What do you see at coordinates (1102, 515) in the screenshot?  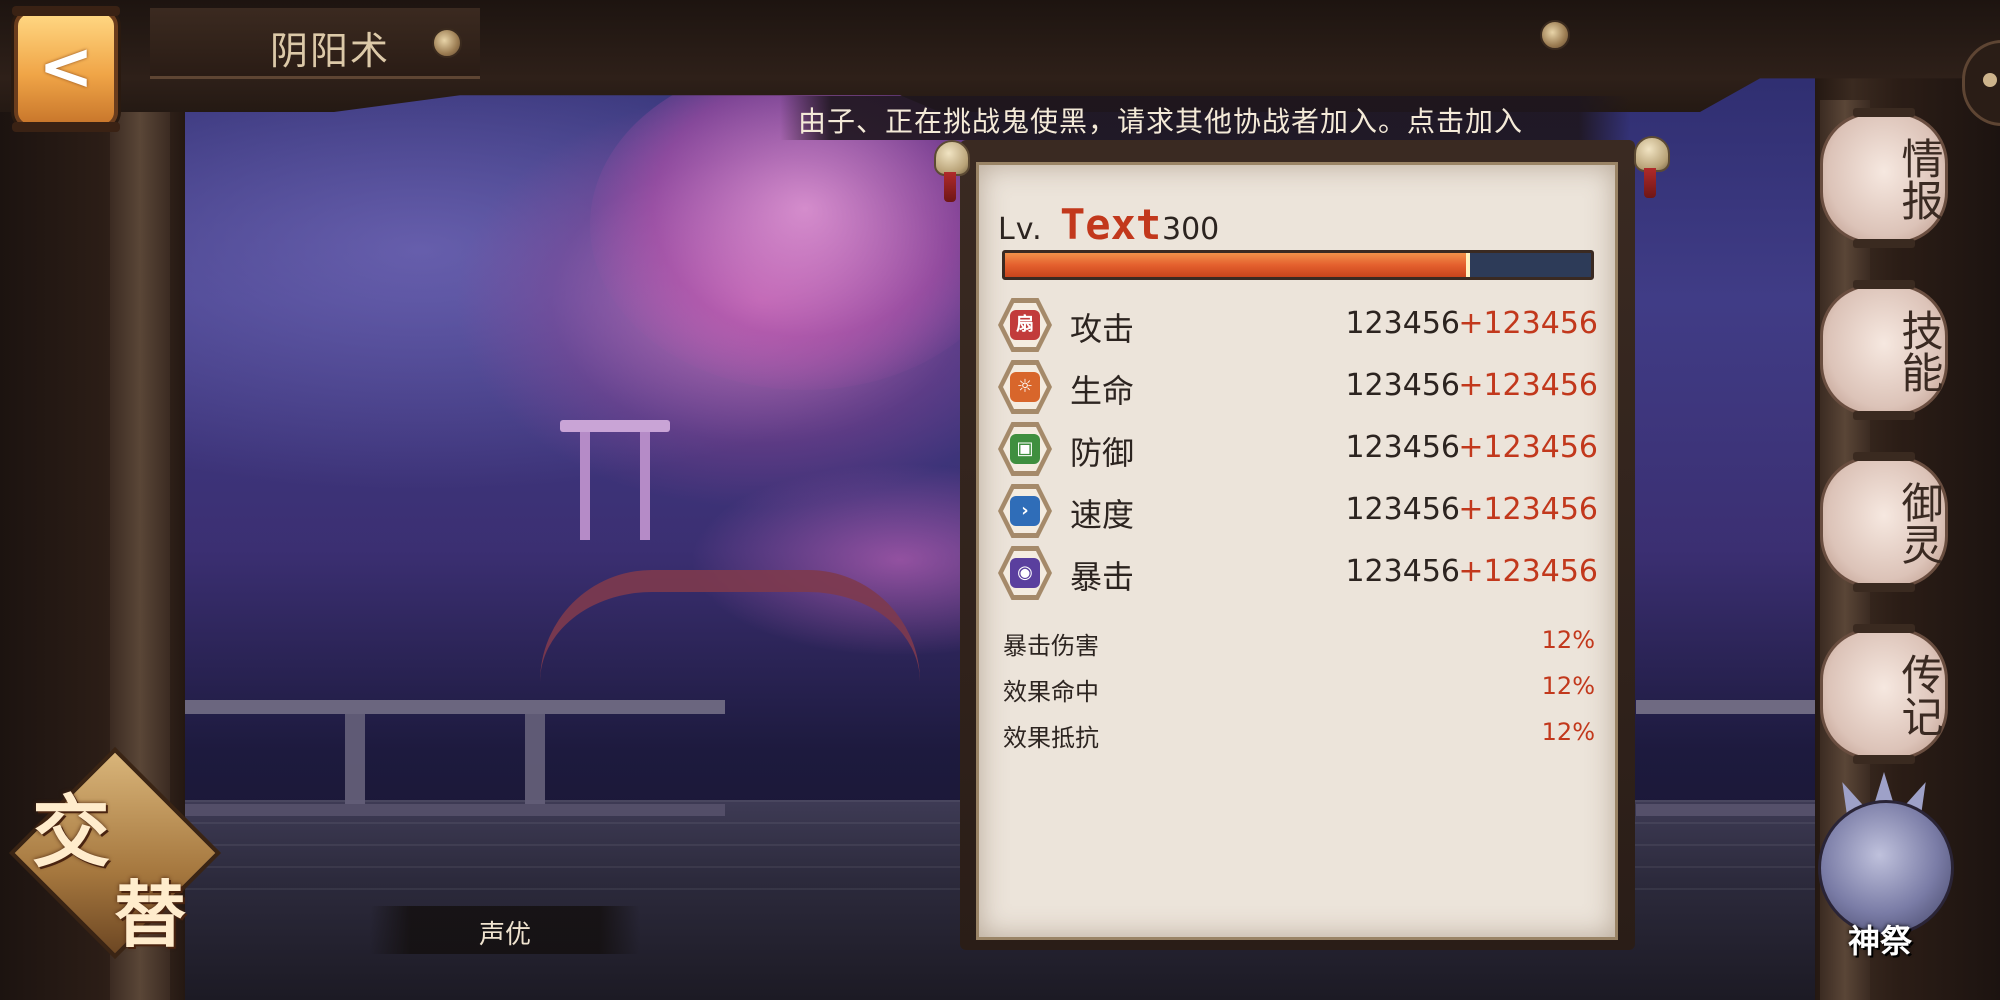 I see `stat-label: 速度` at bounding box center [1102, 515].